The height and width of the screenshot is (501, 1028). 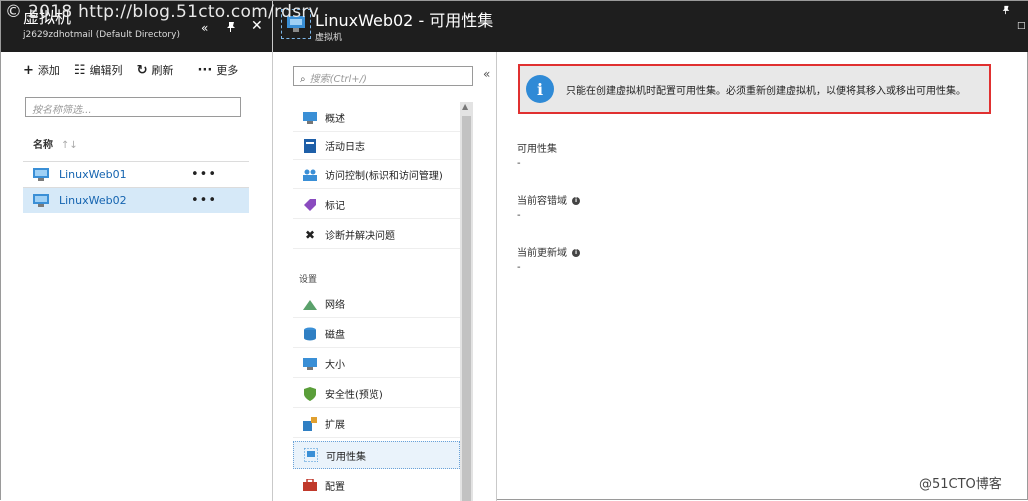 What do you see at coordinates (205, 70) in the screenshot?
I see `more-dots-icon: ···` at bounding box center [205, 70].